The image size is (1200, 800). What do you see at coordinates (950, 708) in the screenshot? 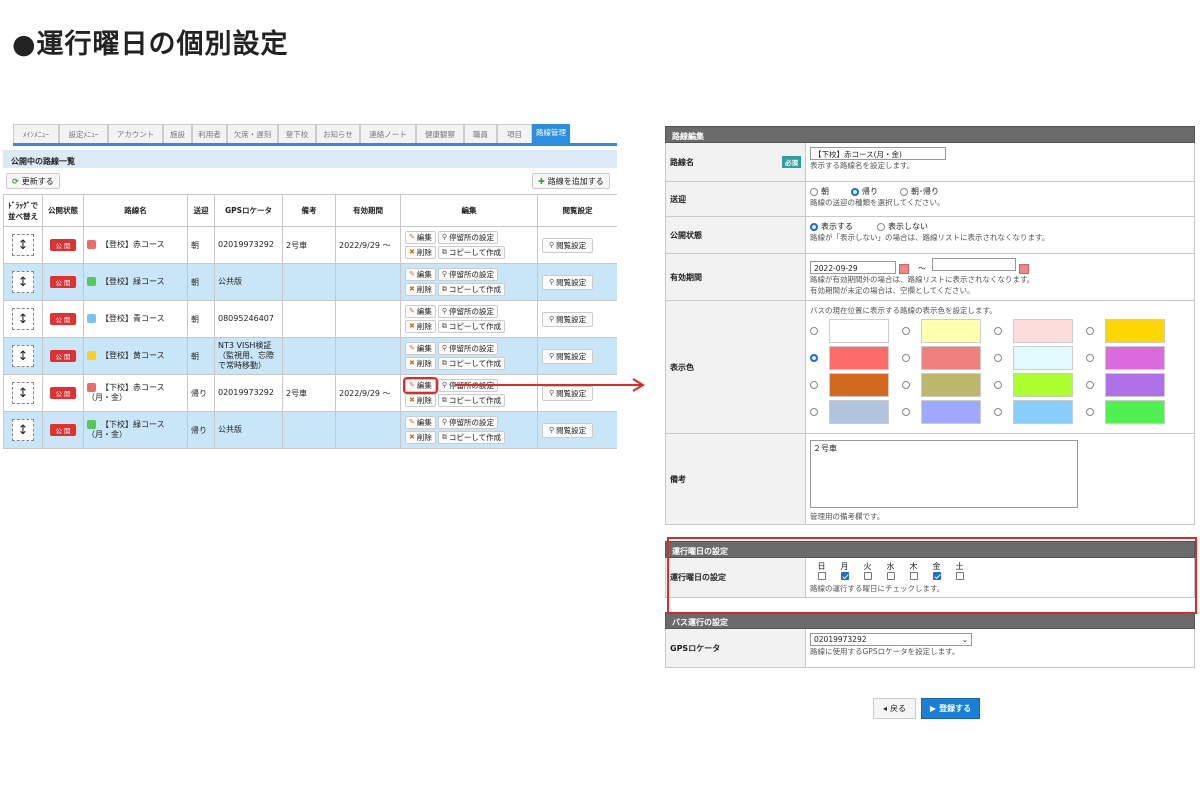
I see `save-button: ▶ 登録する` at bounding box center [950, 708].